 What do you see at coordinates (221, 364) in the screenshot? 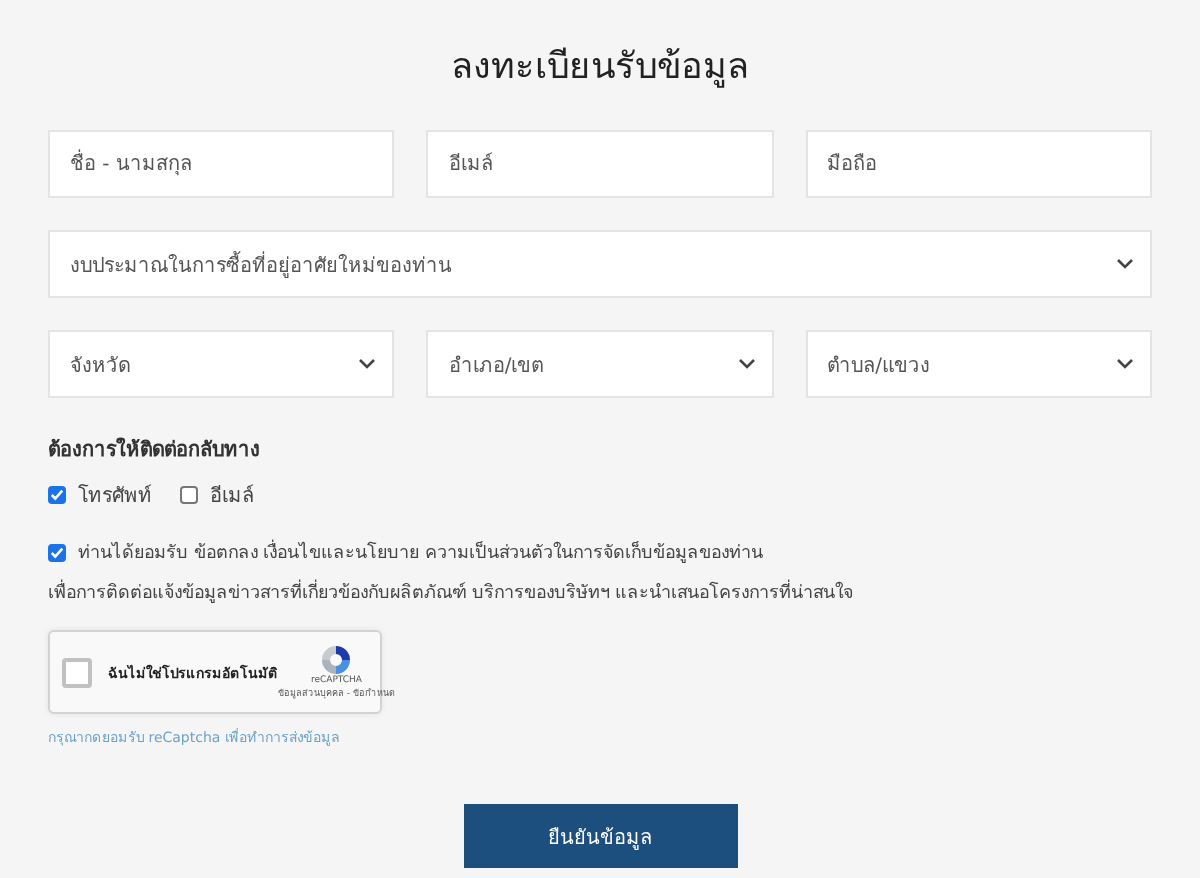
I see `dropdown: จังหวัด` at bounding box center [221, 364].